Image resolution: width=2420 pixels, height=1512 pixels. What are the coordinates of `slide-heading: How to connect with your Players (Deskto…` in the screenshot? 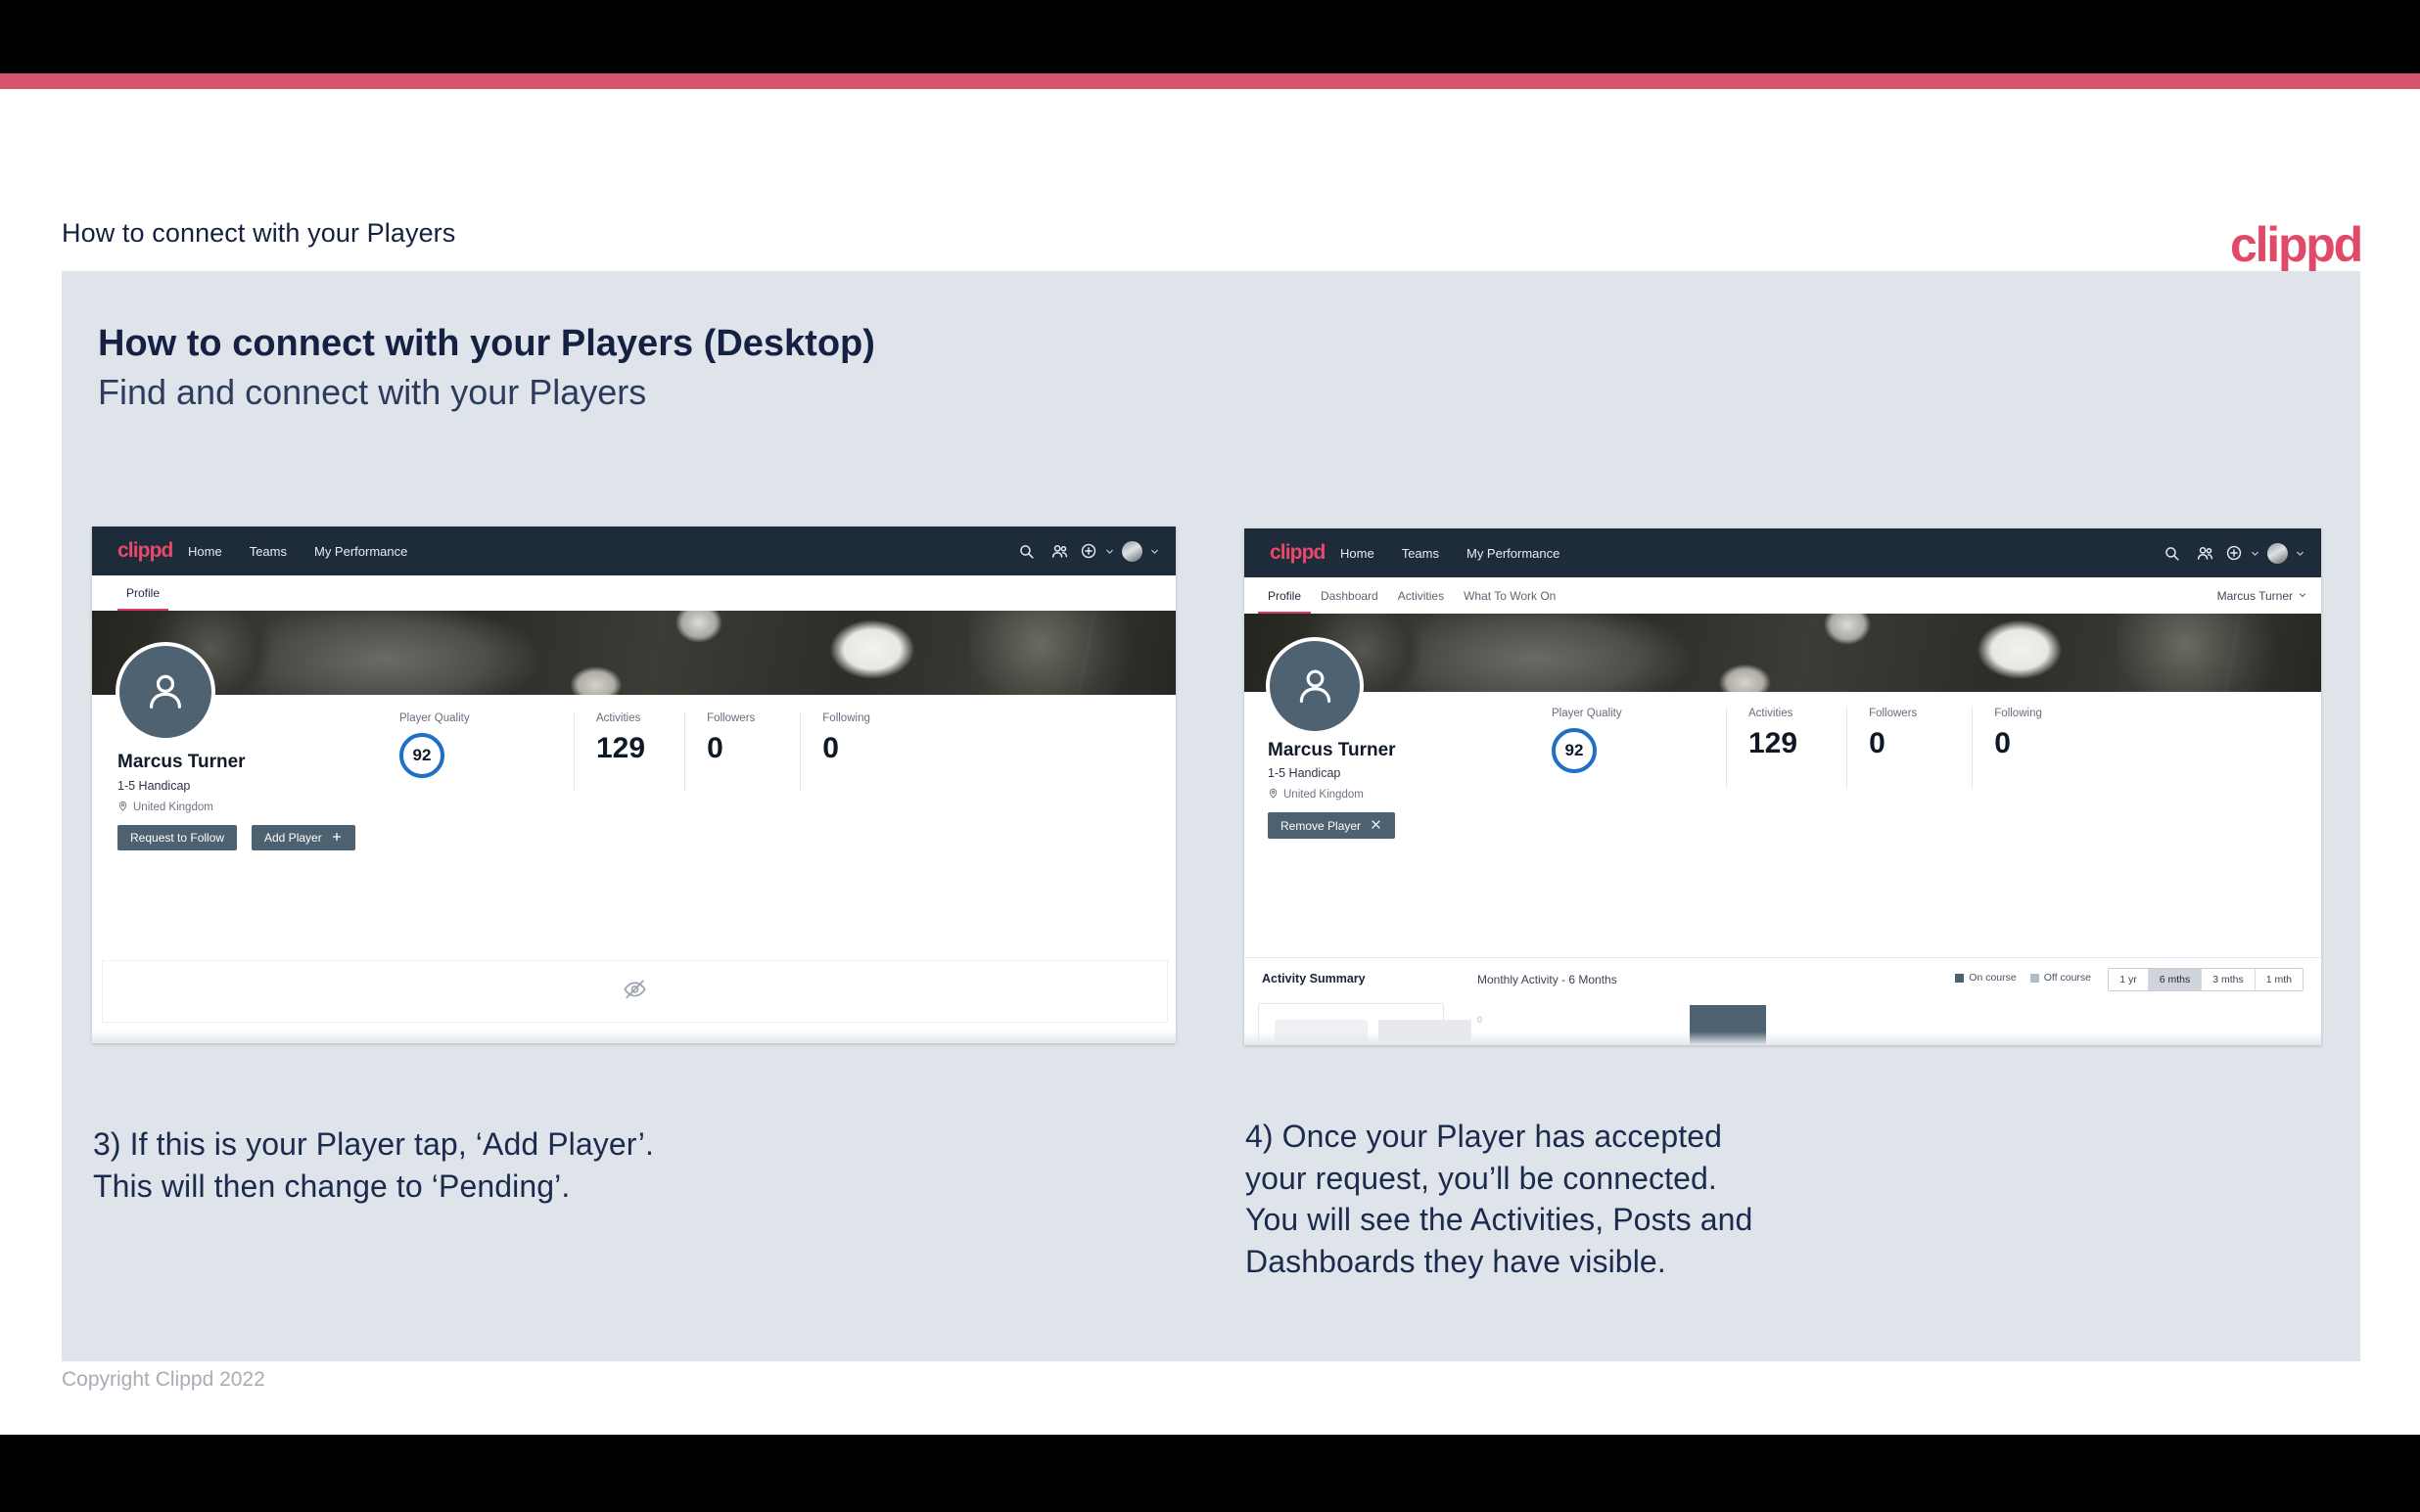 It's located at (486, 343).